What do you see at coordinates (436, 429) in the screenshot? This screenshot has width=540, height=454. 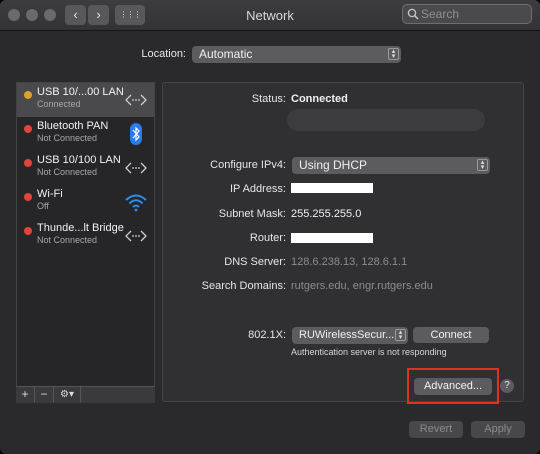 I see `revert-button: Revert` at bounding box center [436, 429].